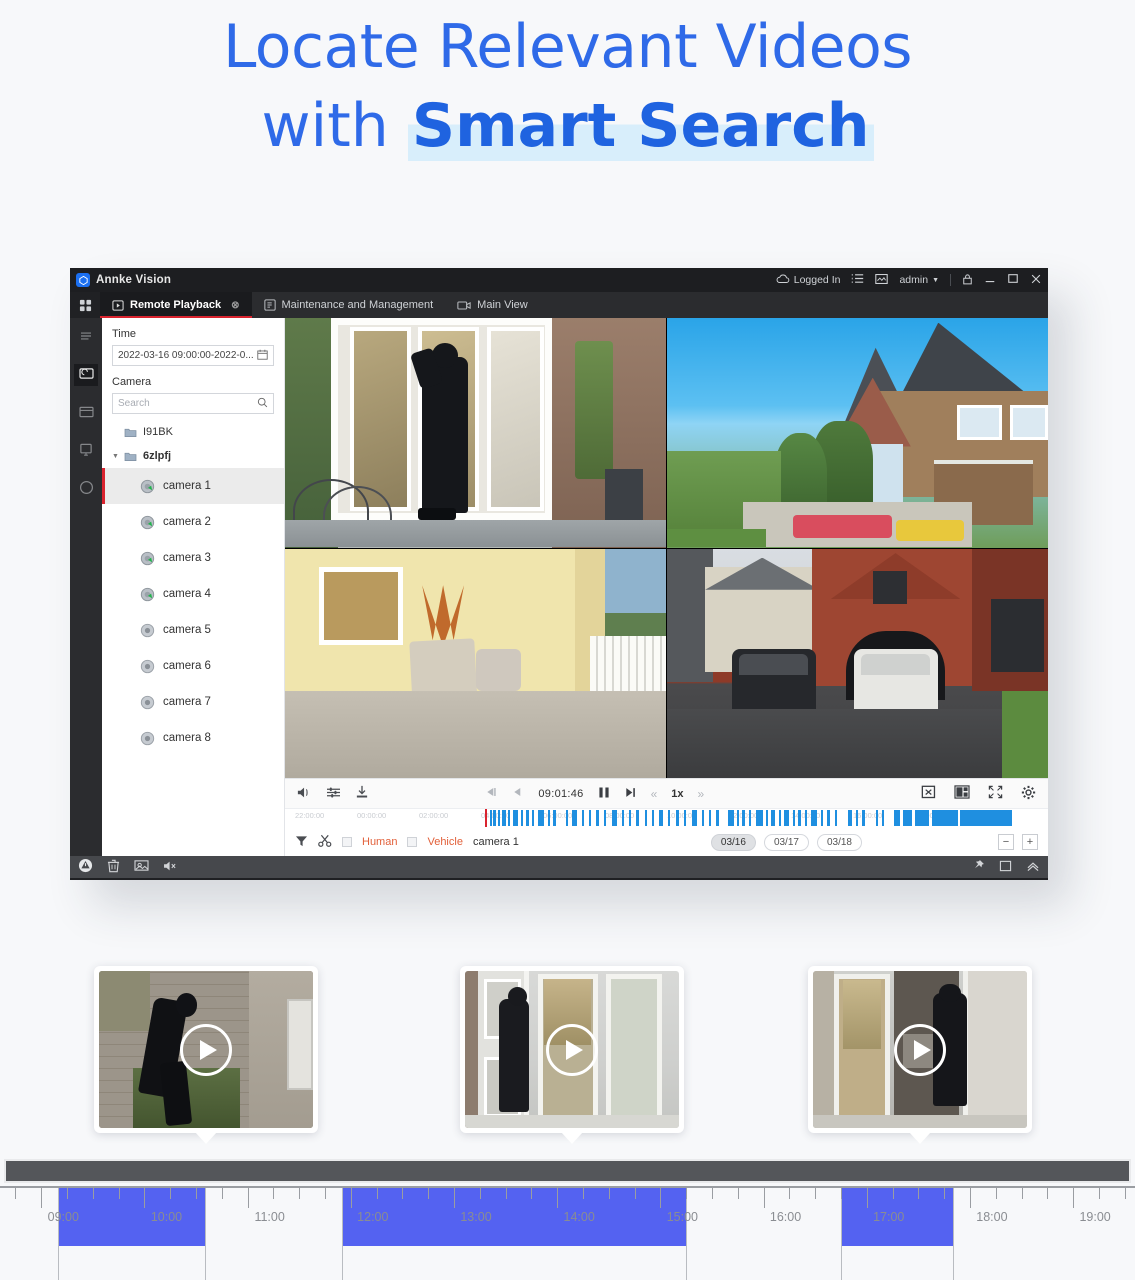  What do you see at coordinates (967, 280) in the screenshot?
I see `lock-icon` at bounding box center [967, 280].